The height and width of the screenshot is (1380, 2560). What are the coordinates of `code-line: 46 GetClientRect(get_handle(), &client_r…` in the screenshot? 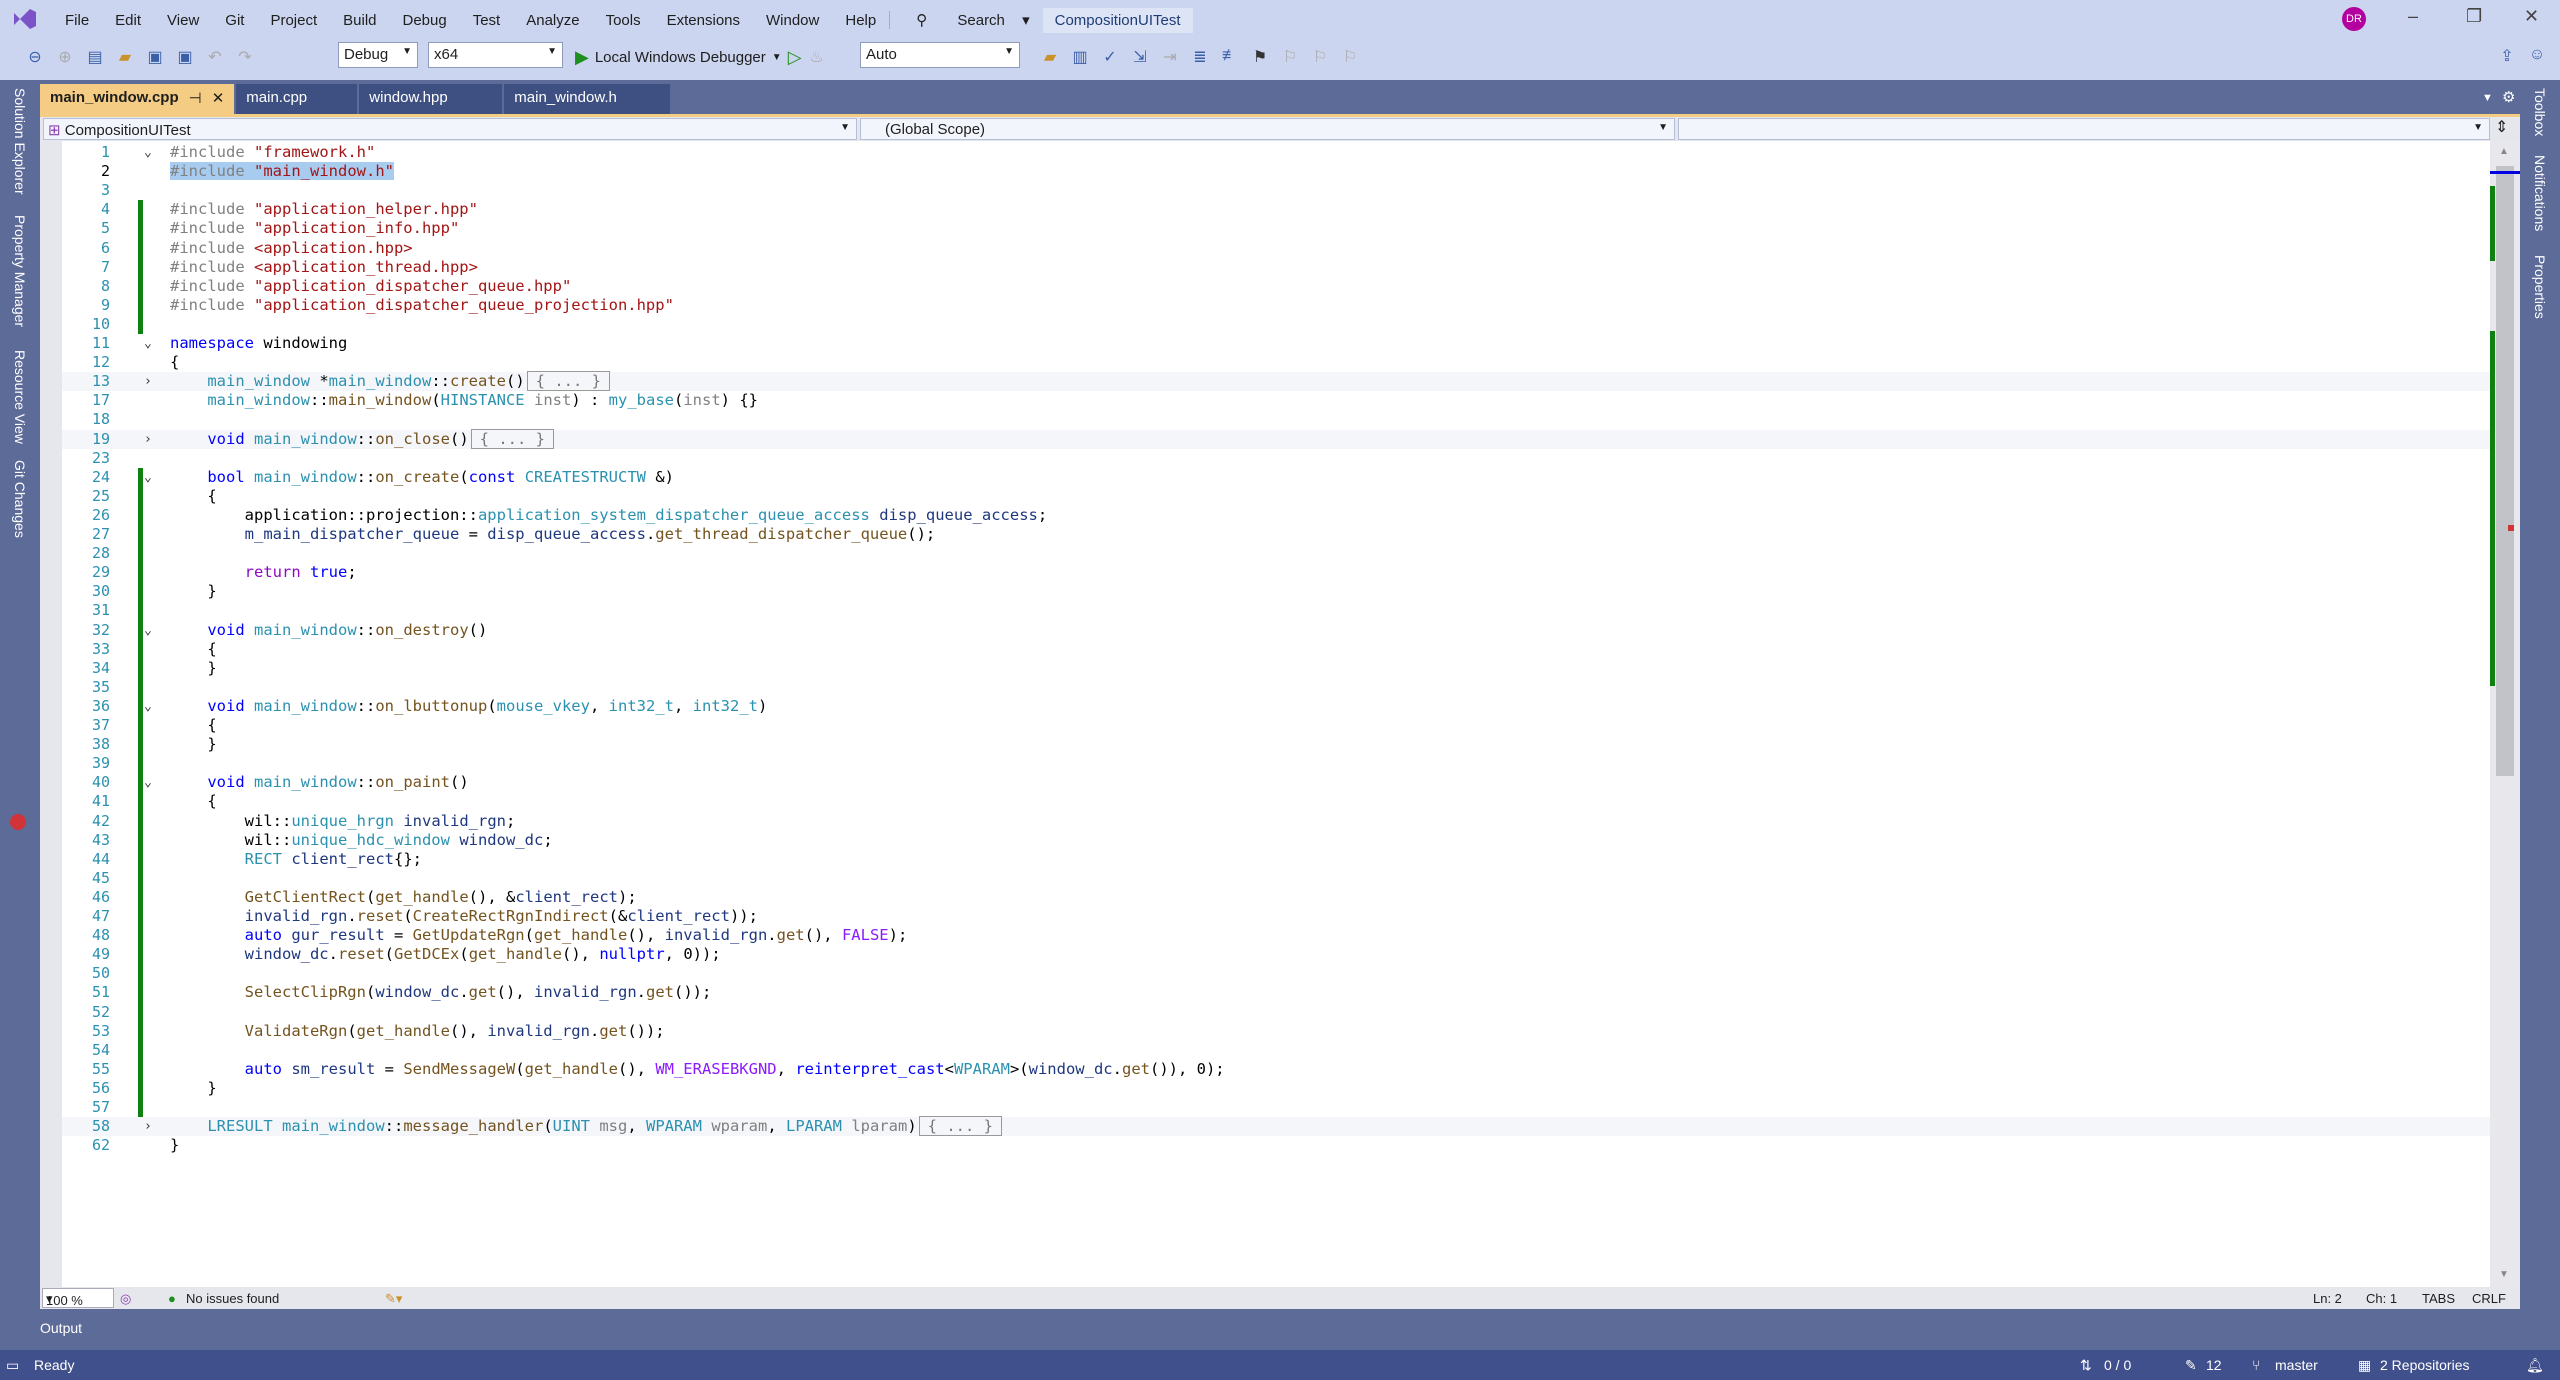 It's located at (1265, 897).